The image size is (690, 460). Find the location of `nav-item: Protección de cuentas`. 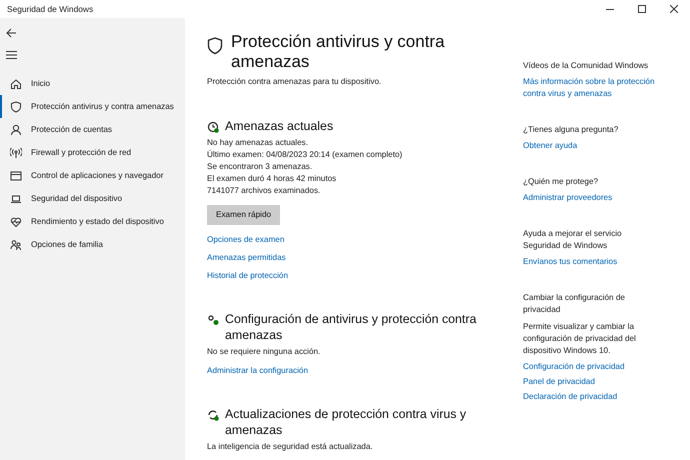

nav-item: Protección de cuentas is located at coordinates (92, 130).